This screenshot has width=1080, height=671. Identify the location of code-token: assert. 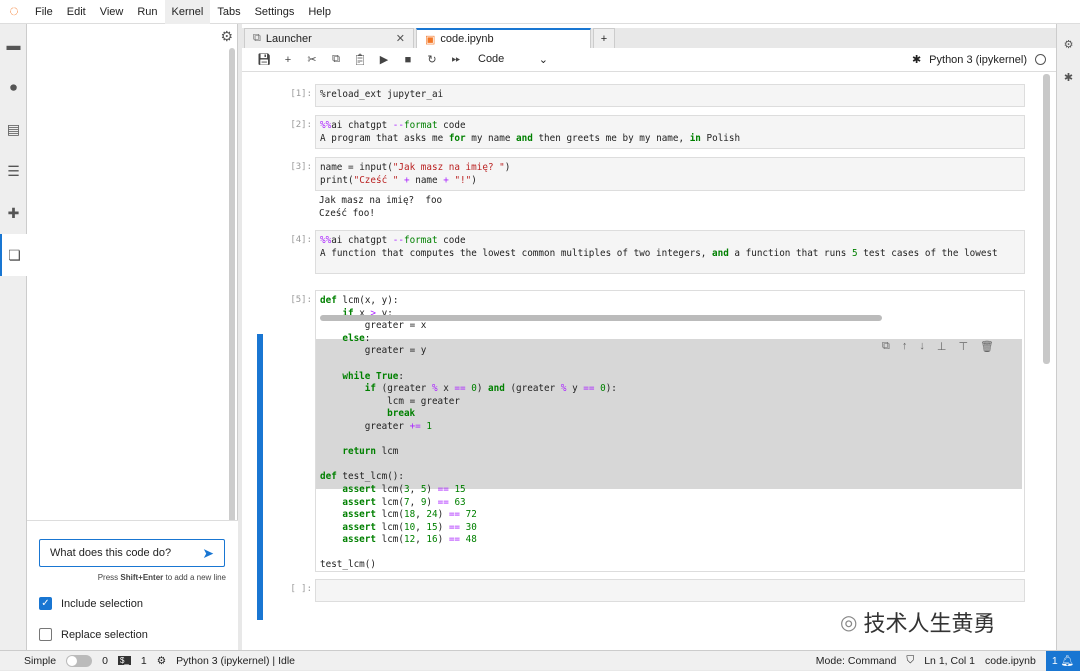
(359, 489).